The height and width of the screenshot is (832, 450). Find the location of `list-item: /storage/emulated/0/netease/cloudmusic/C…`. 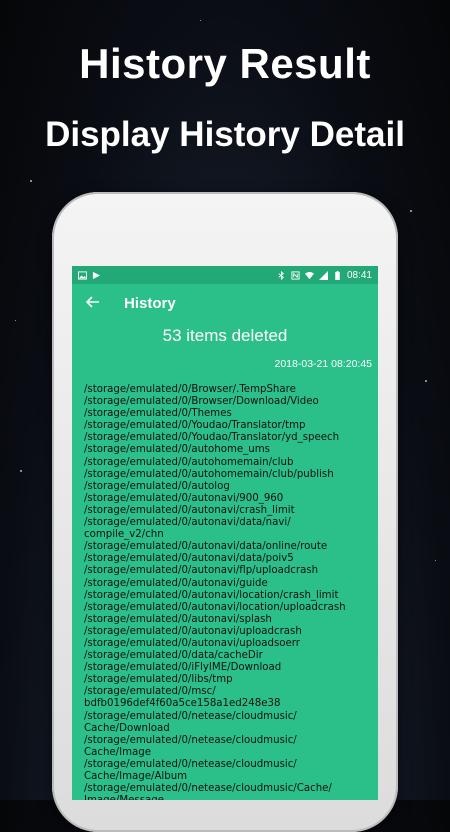

list-item: /storage/emulated/0/netease/cloudmusic/C… is located at coordinates (208, 789).